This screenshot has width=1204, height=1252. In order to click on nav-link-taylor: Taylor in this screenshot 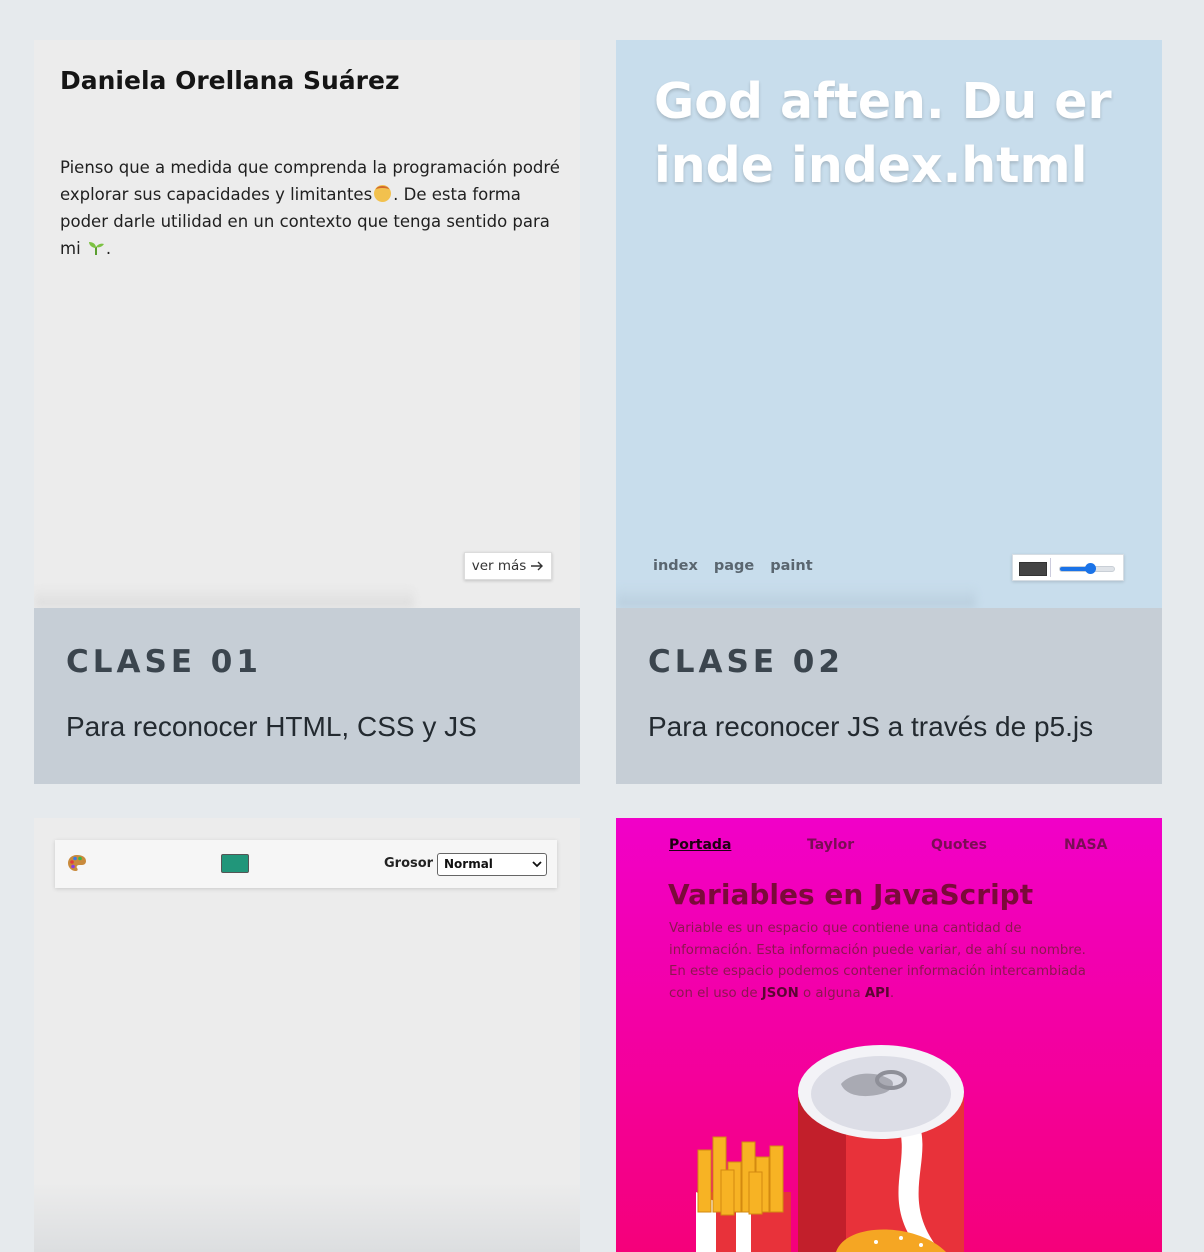, I will do `click(830, 845)`.